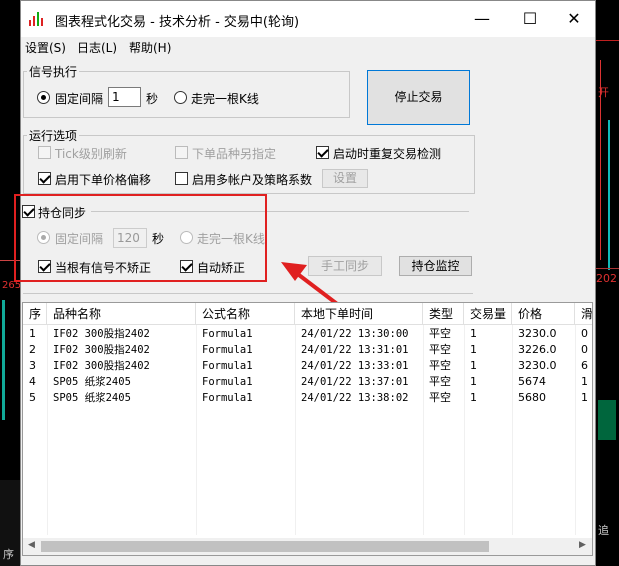  Describe the element at coordinates (10, 523) in the screenshot. I see `background-panel-left: 序` at that location.